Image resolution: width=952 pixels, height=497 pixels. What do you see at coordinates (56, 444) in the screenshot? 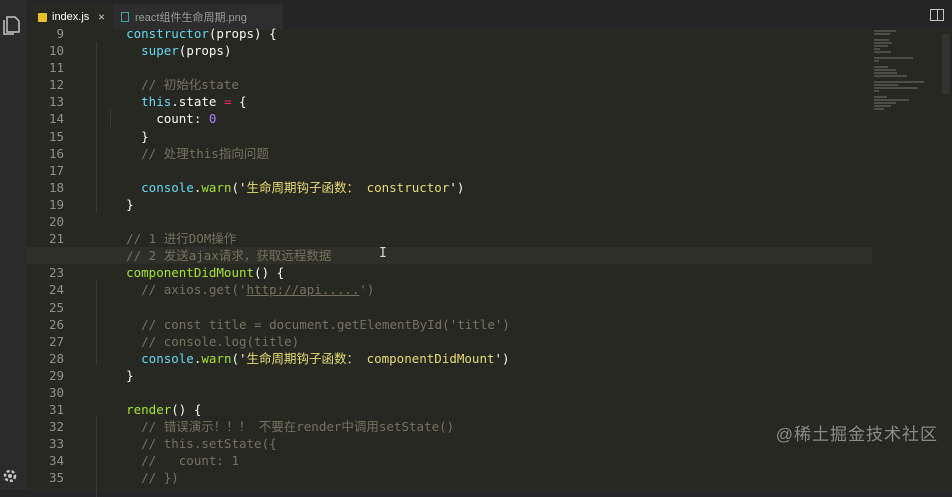
I see `line-number: 33` at bounding box center [56, 444].